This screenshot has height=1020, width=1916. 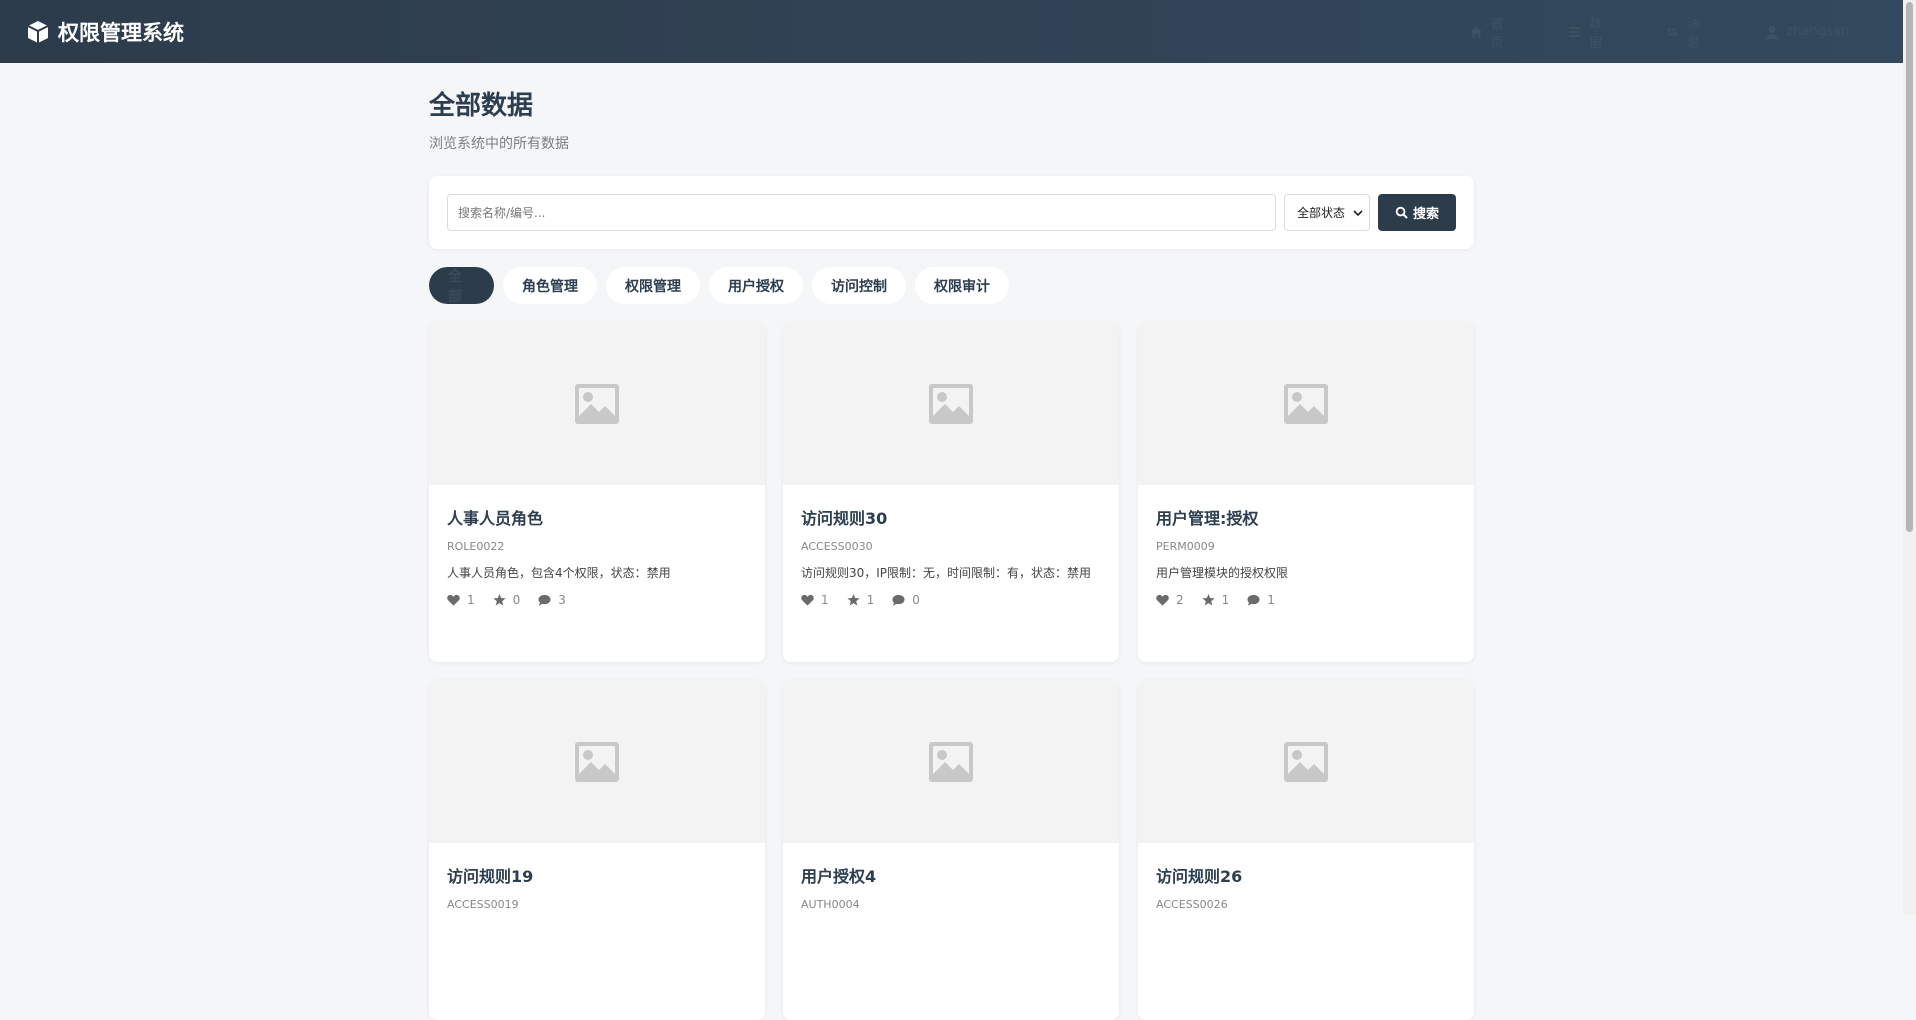 I want to click on search-panel: 全部状态 搜索, so click(x=951, y=212).